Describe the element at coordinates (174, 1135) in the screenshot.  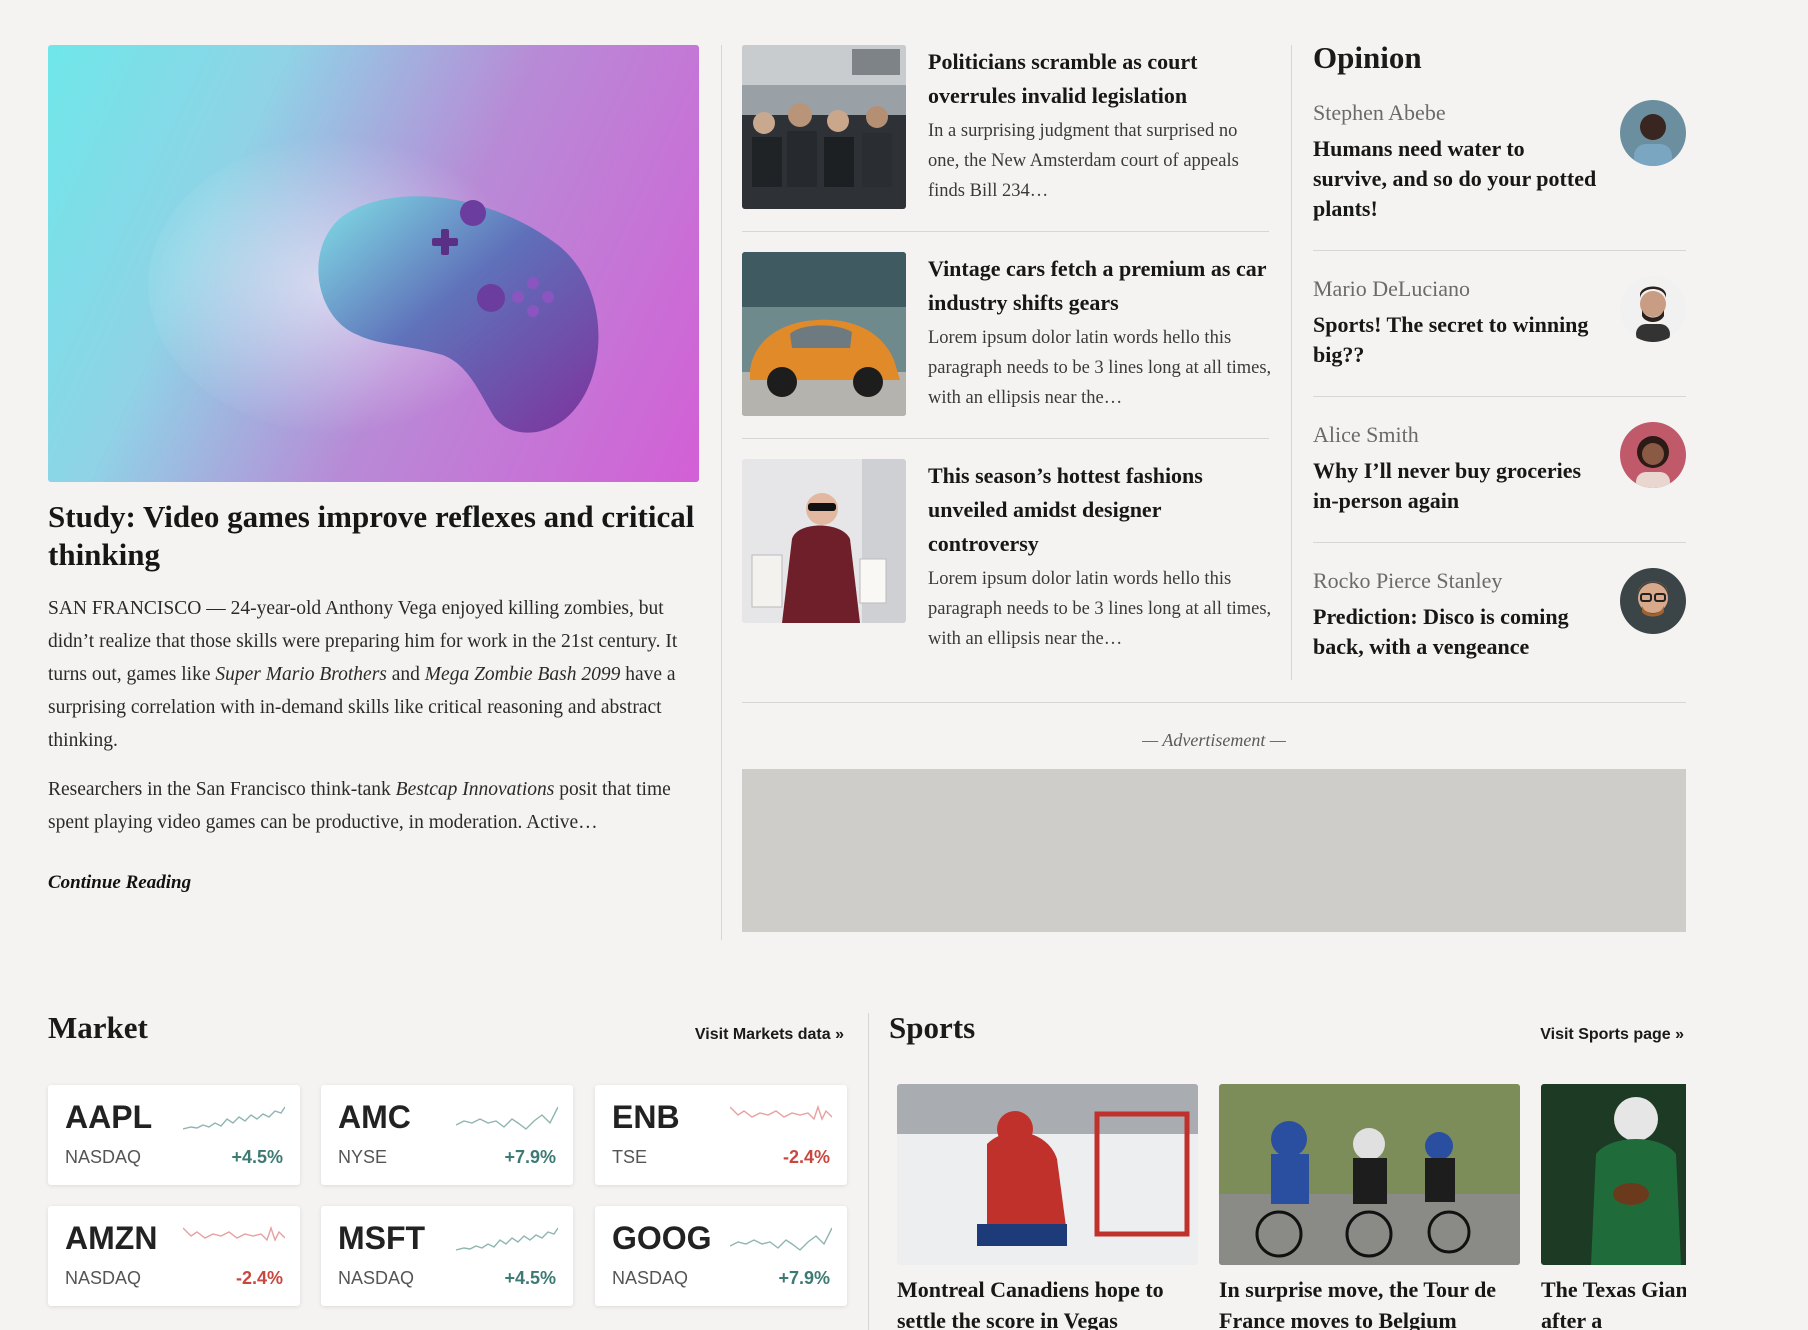
I see `stock-card: AAPL NASDAQ +4.5%` at that location.